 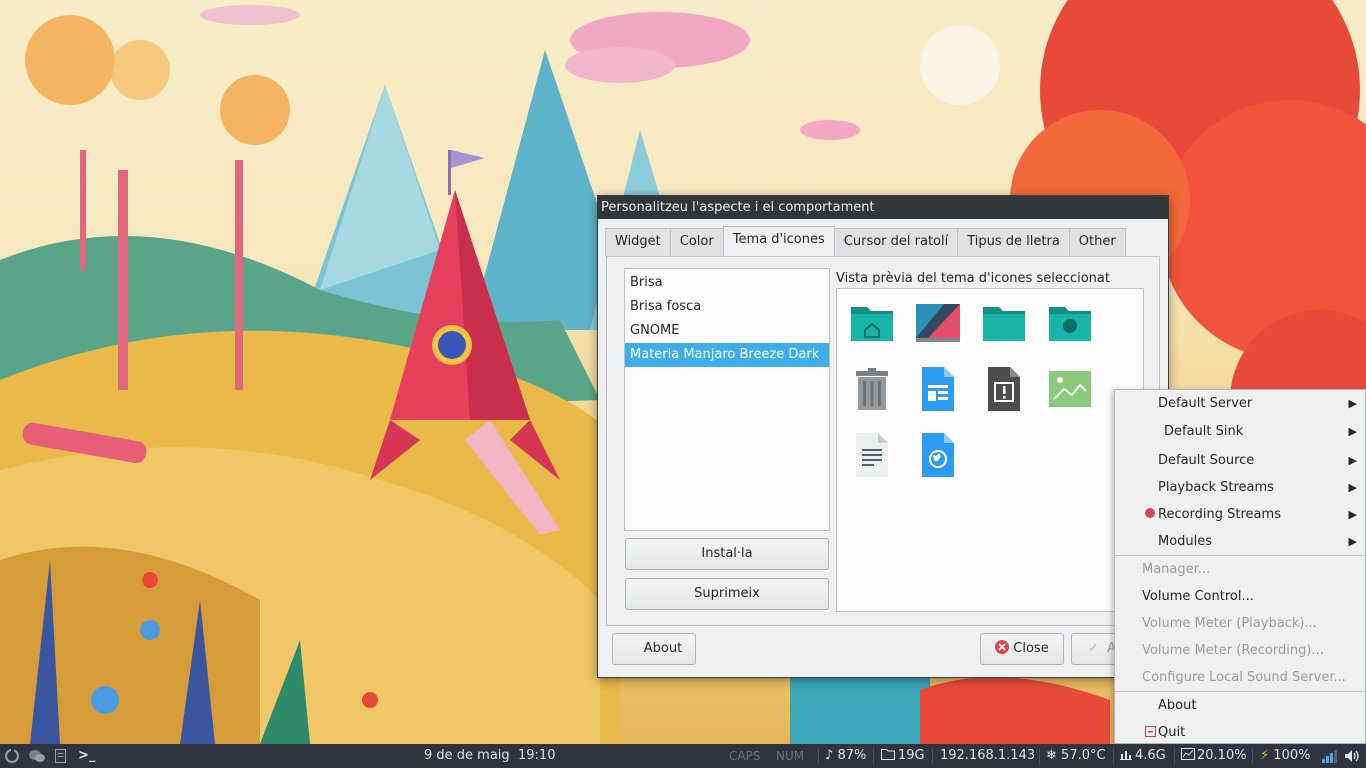 What do you see at coordinates (1265, 755) in the screenshot?
I see `lightning-icon: ⚡` at bounding box center [1265, 755].